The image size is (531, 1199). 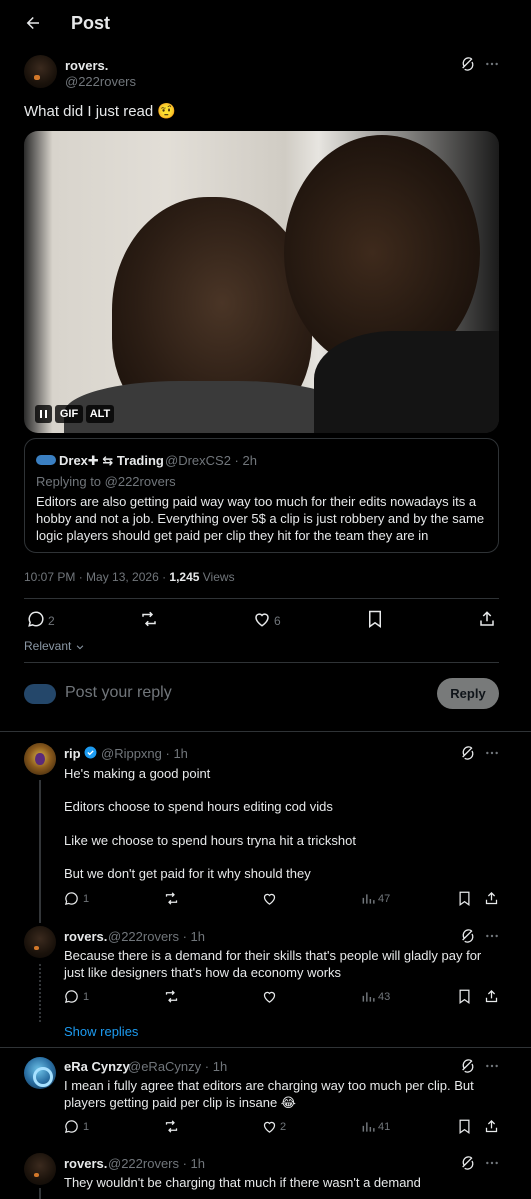 What do you see at coordinates (211, 460) in the screenshot?
I see `quote-handle: @DrexCS2 · 2h` at bounding box center [211, 460].